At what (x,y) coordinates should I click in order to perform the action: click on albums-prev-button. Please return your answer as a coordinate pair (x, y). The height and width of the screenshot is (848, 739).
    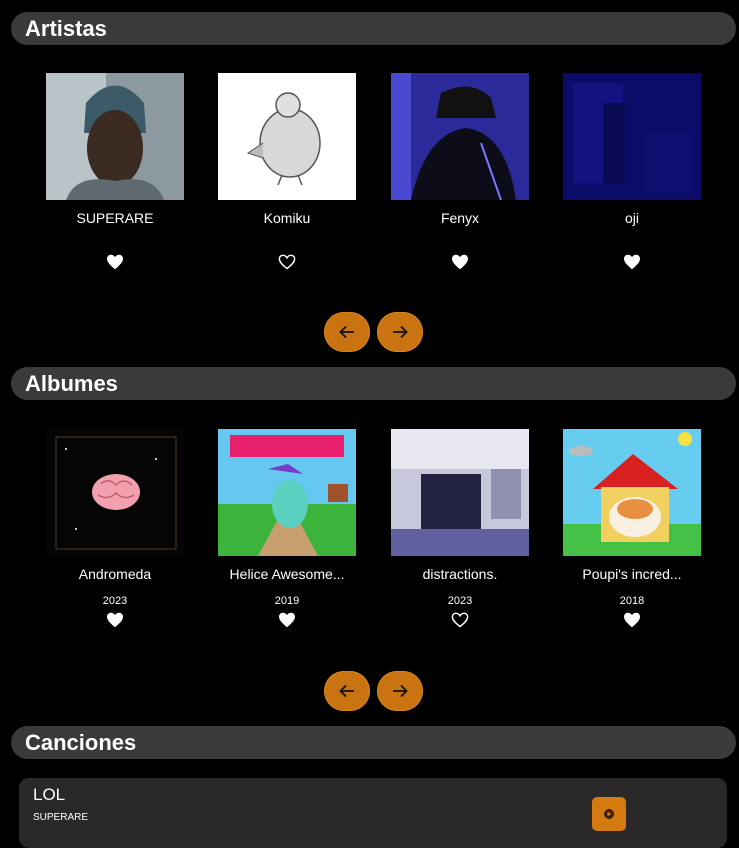
    Looking at the image, I should click on (347, 691).